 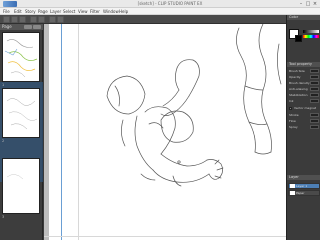 What do you see at coordinates (10, 4) in the screenshot?
I see `app-logo-icon` at bounding box center [10, 4].